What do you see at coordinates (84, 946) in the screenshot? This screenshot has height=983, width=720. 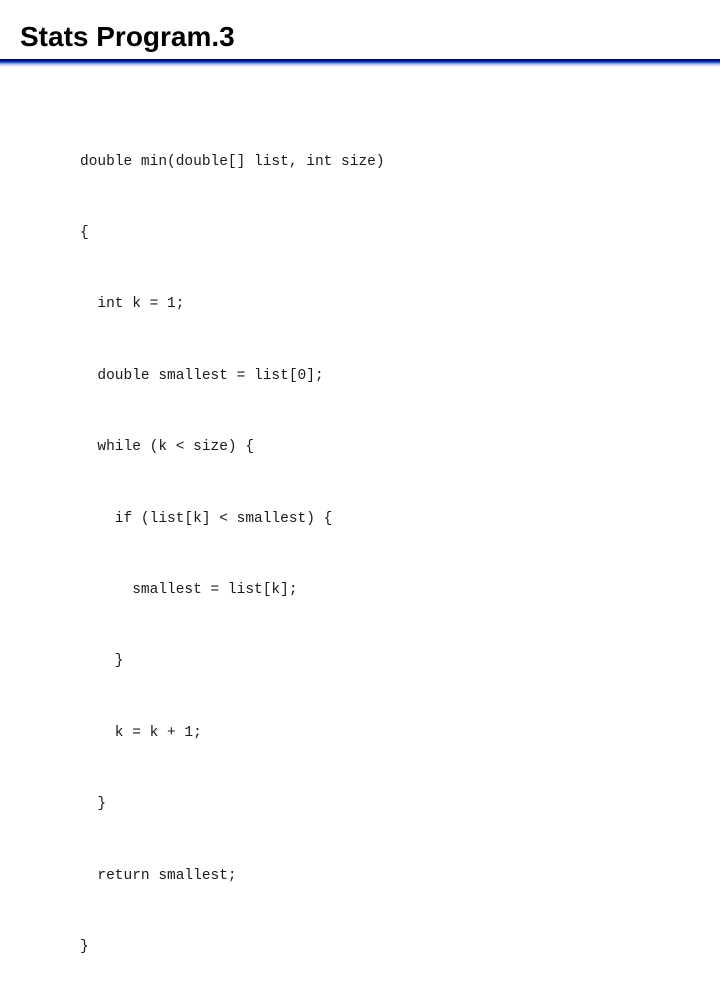 I see `code-line-close-function: }` at bounding box center [84, 946].